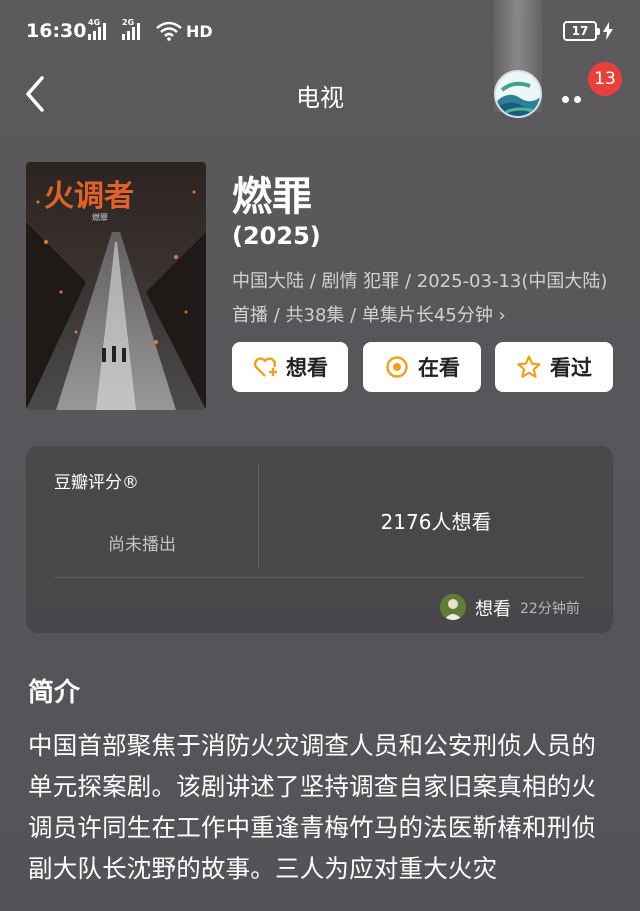 This screenshot has width=640, height=911. I want to click on watched-label: 看过, so click(571, 368).